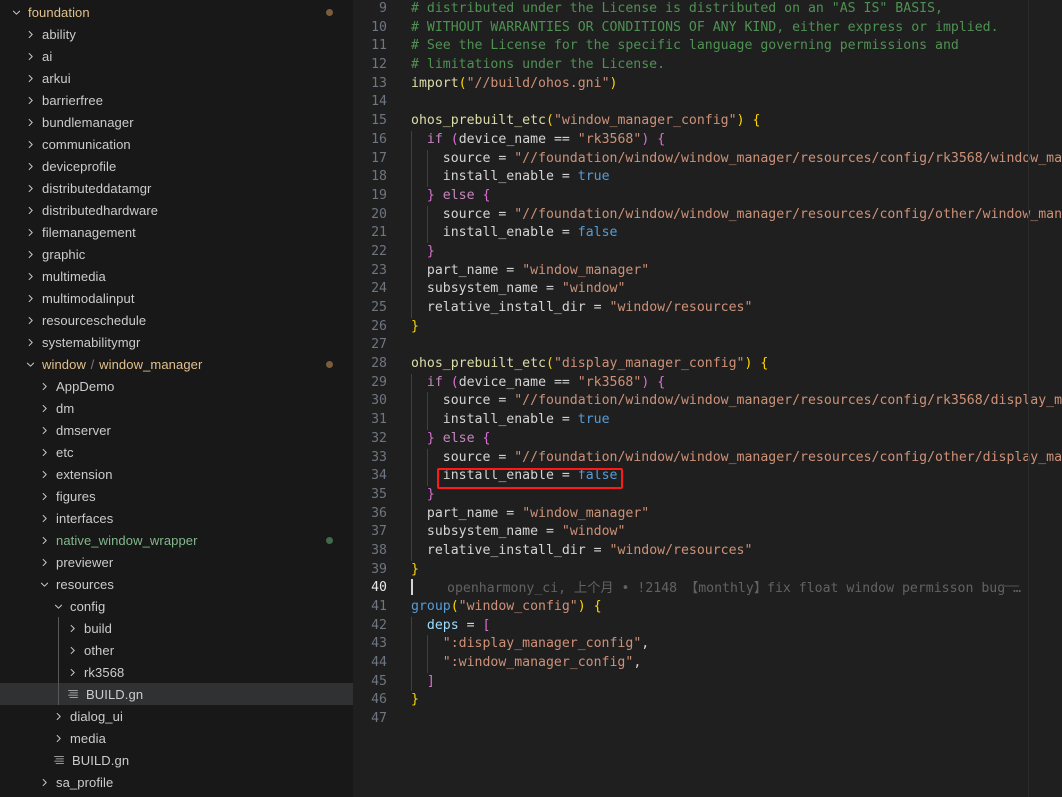 The height and width of the screenshot is (797, 1062). What do you see at coordinates (707, 476) in the screenshot?
I see `editor-line: 34 install_enable = false` at bounding box center [707, 476].